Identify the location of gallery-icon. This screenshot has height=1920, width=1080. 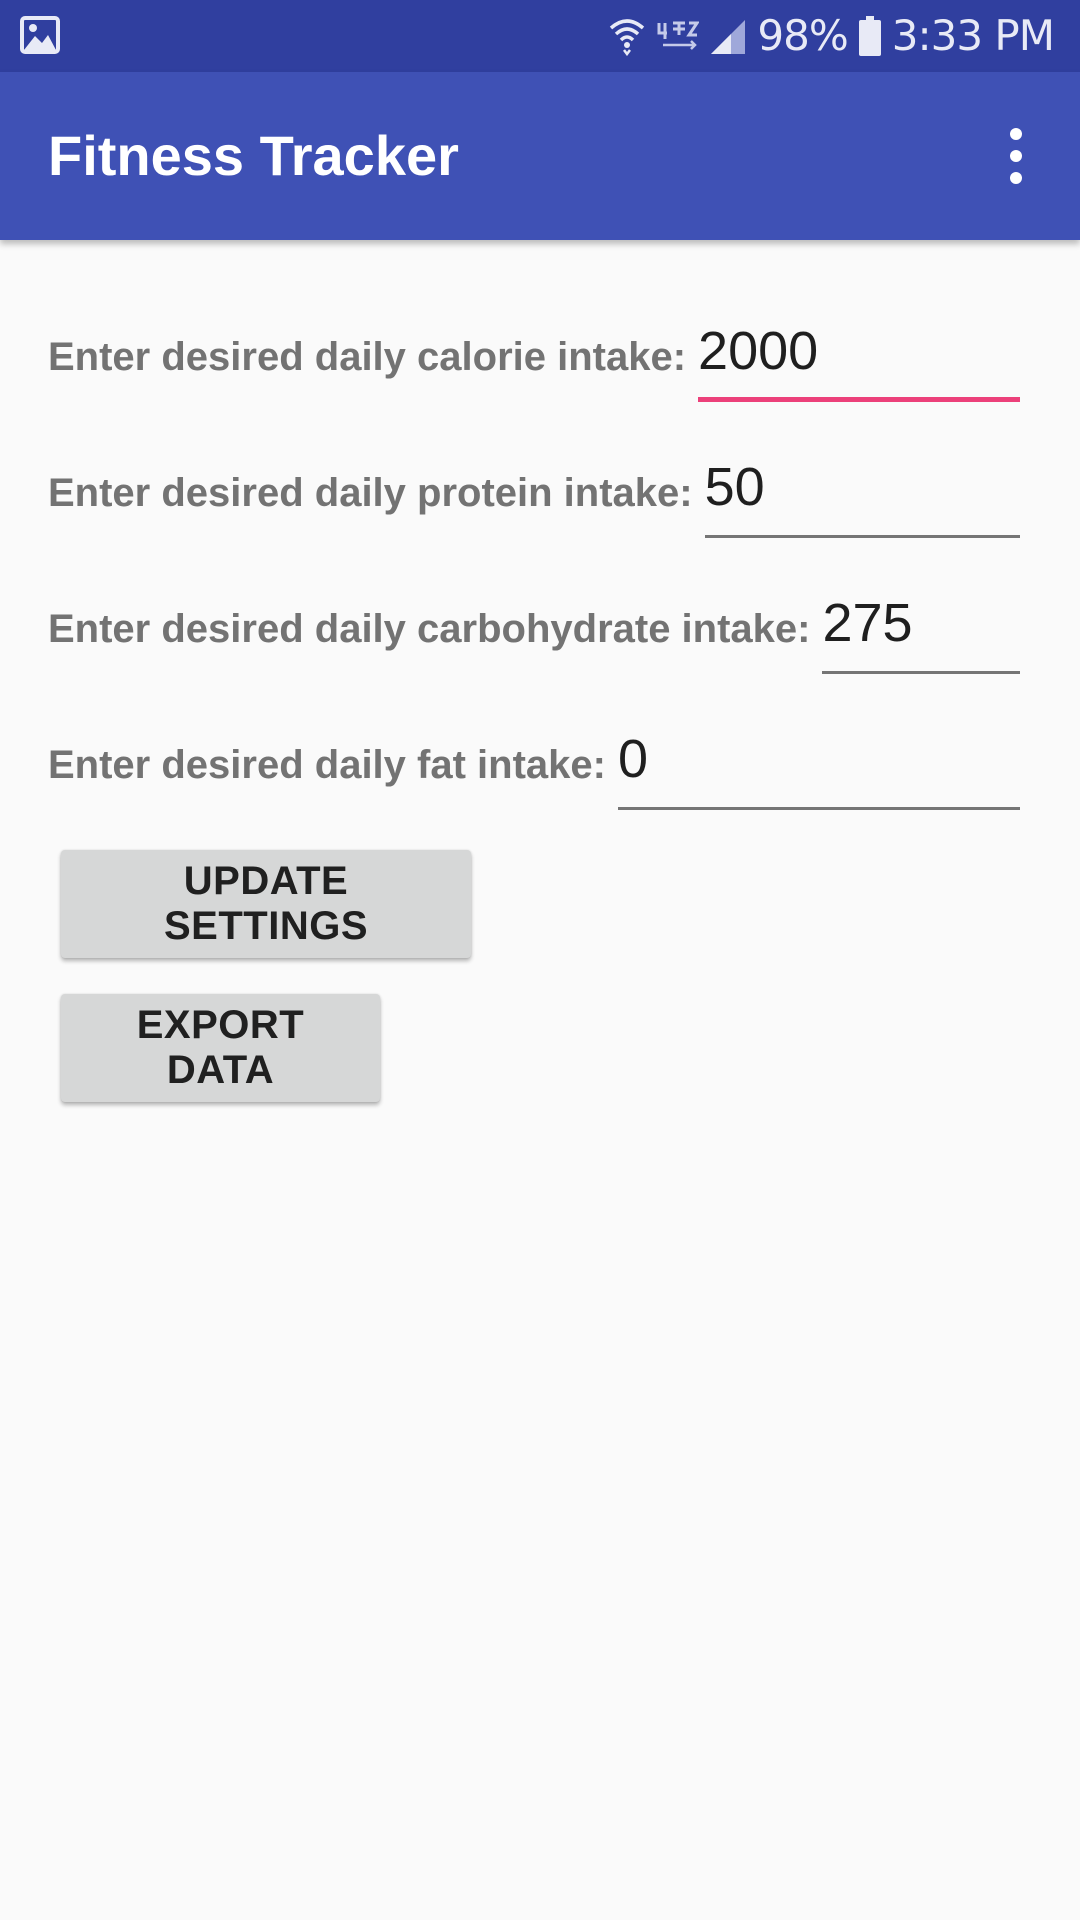
(40, 35).